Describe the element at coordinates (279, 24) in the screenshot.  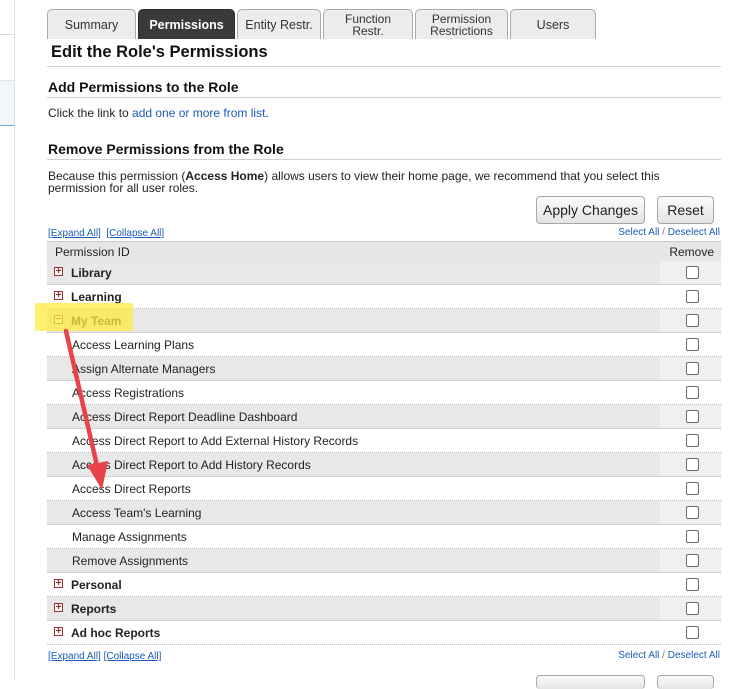
I see `tab-entity-restr: Entity Restr.` at that location.